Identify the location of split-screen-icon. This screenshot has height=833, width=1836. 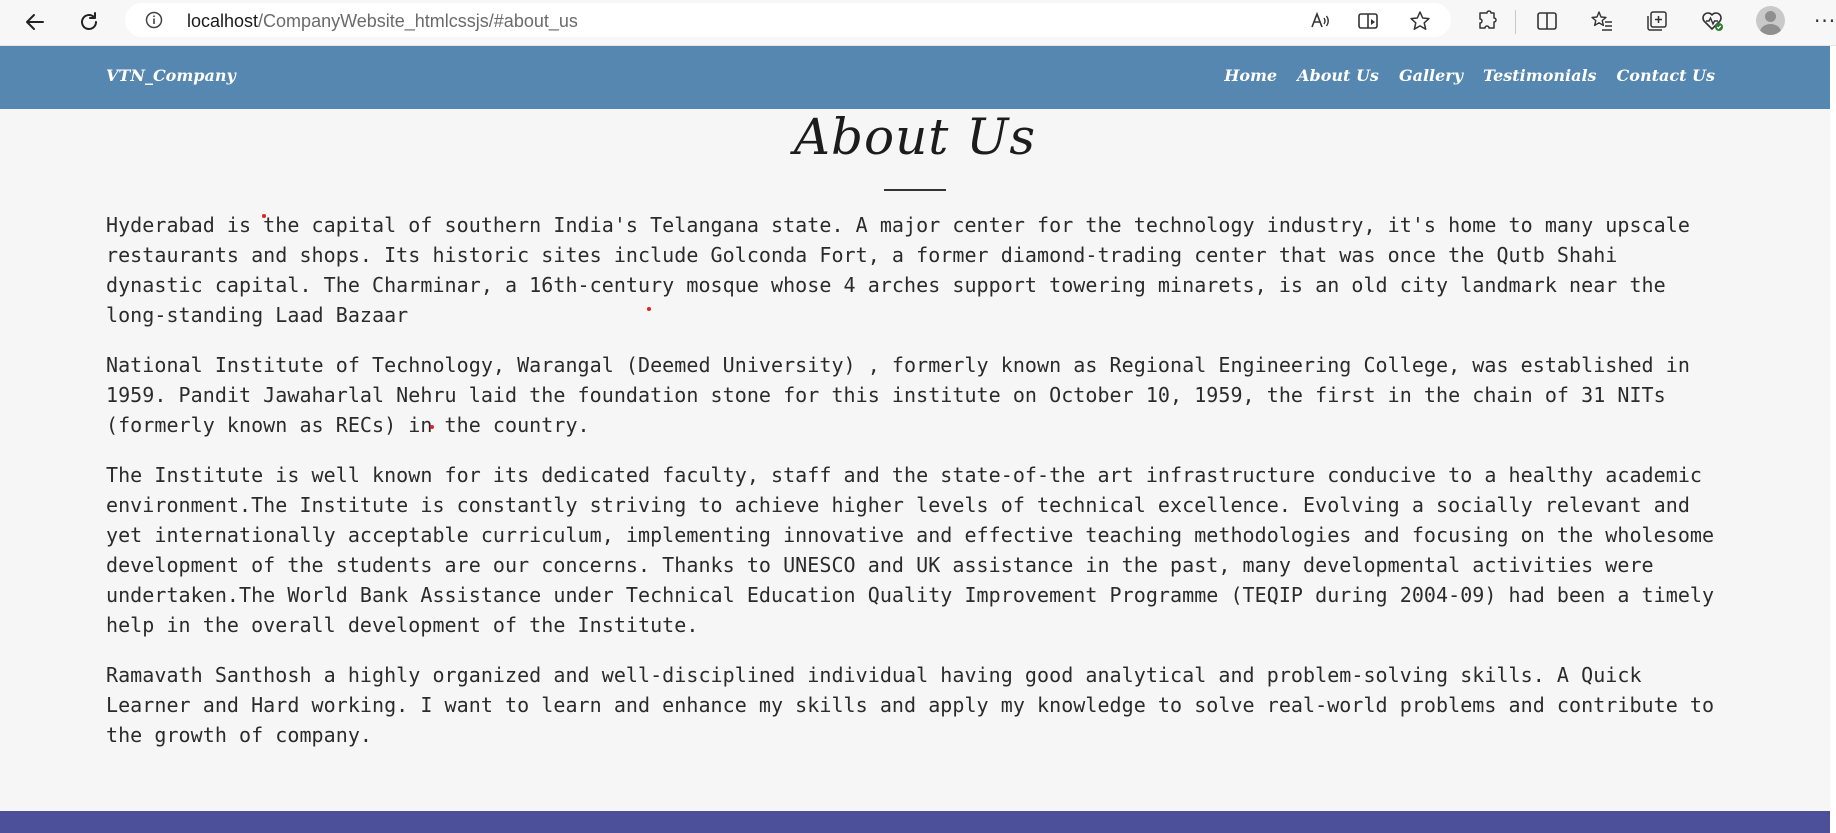
(1547, 21).